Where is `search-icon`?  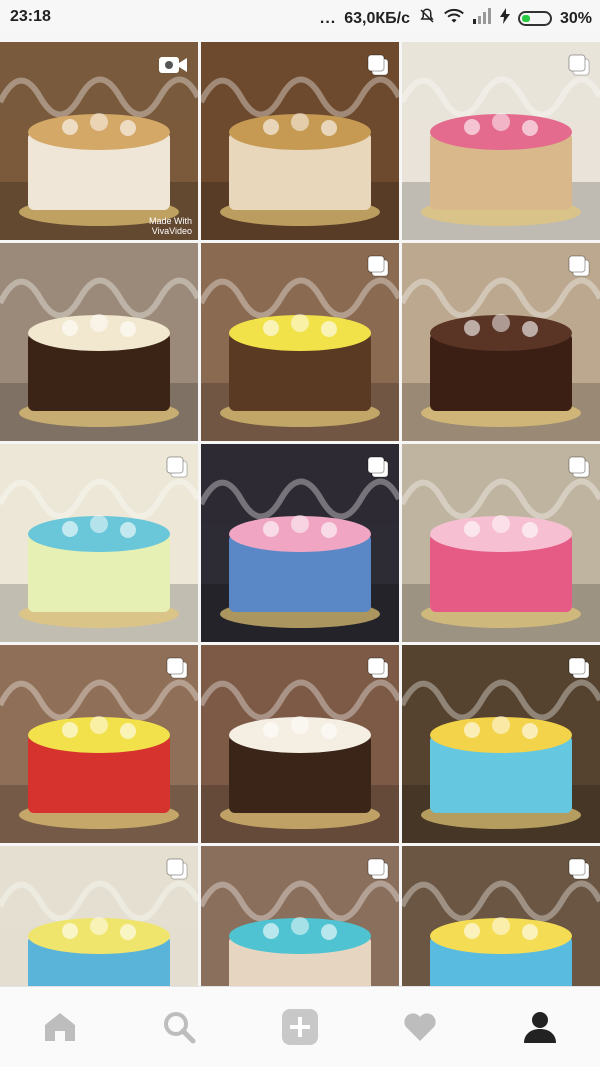
search-icon is located at coordinates (180, 1028).